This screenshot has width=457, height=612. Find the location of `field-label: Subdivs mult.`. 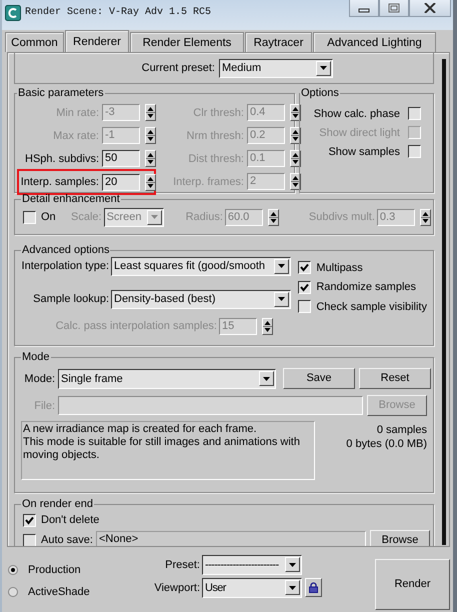

field-label: Subdivs mult. is located at coordinates (341, 217).